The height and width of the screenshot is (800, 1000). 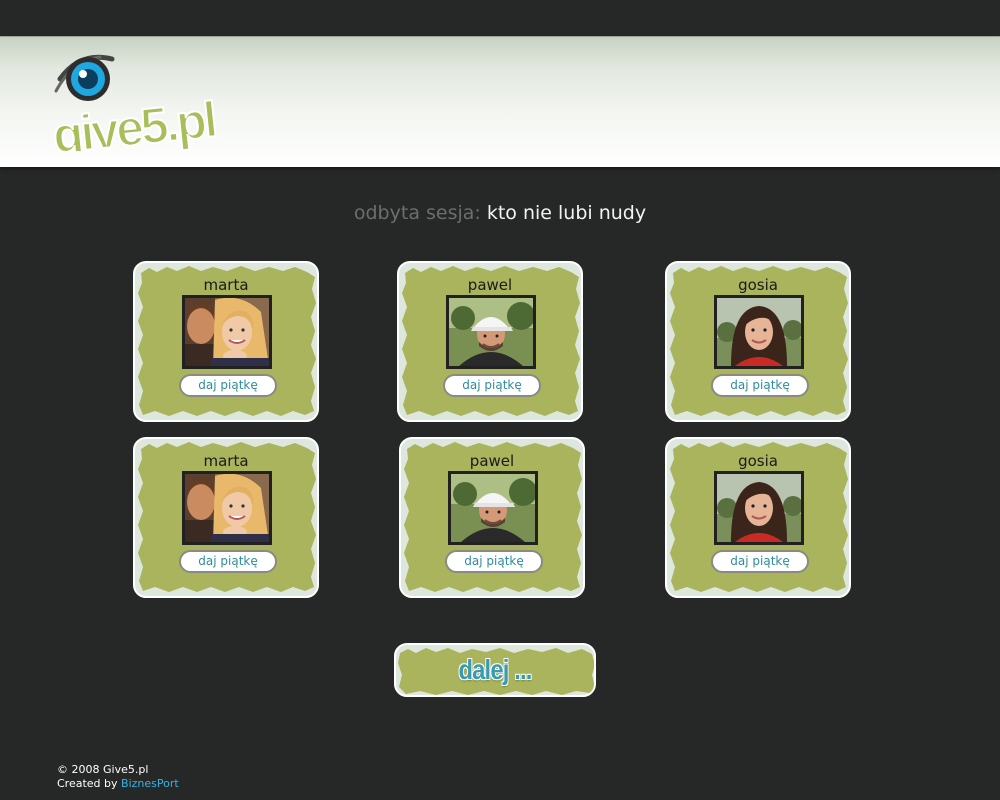 What do you see at coordinates (417, 213) in the screenshot?
I see `session-label: odbyta sesja:` at bounding box center [417, 213].